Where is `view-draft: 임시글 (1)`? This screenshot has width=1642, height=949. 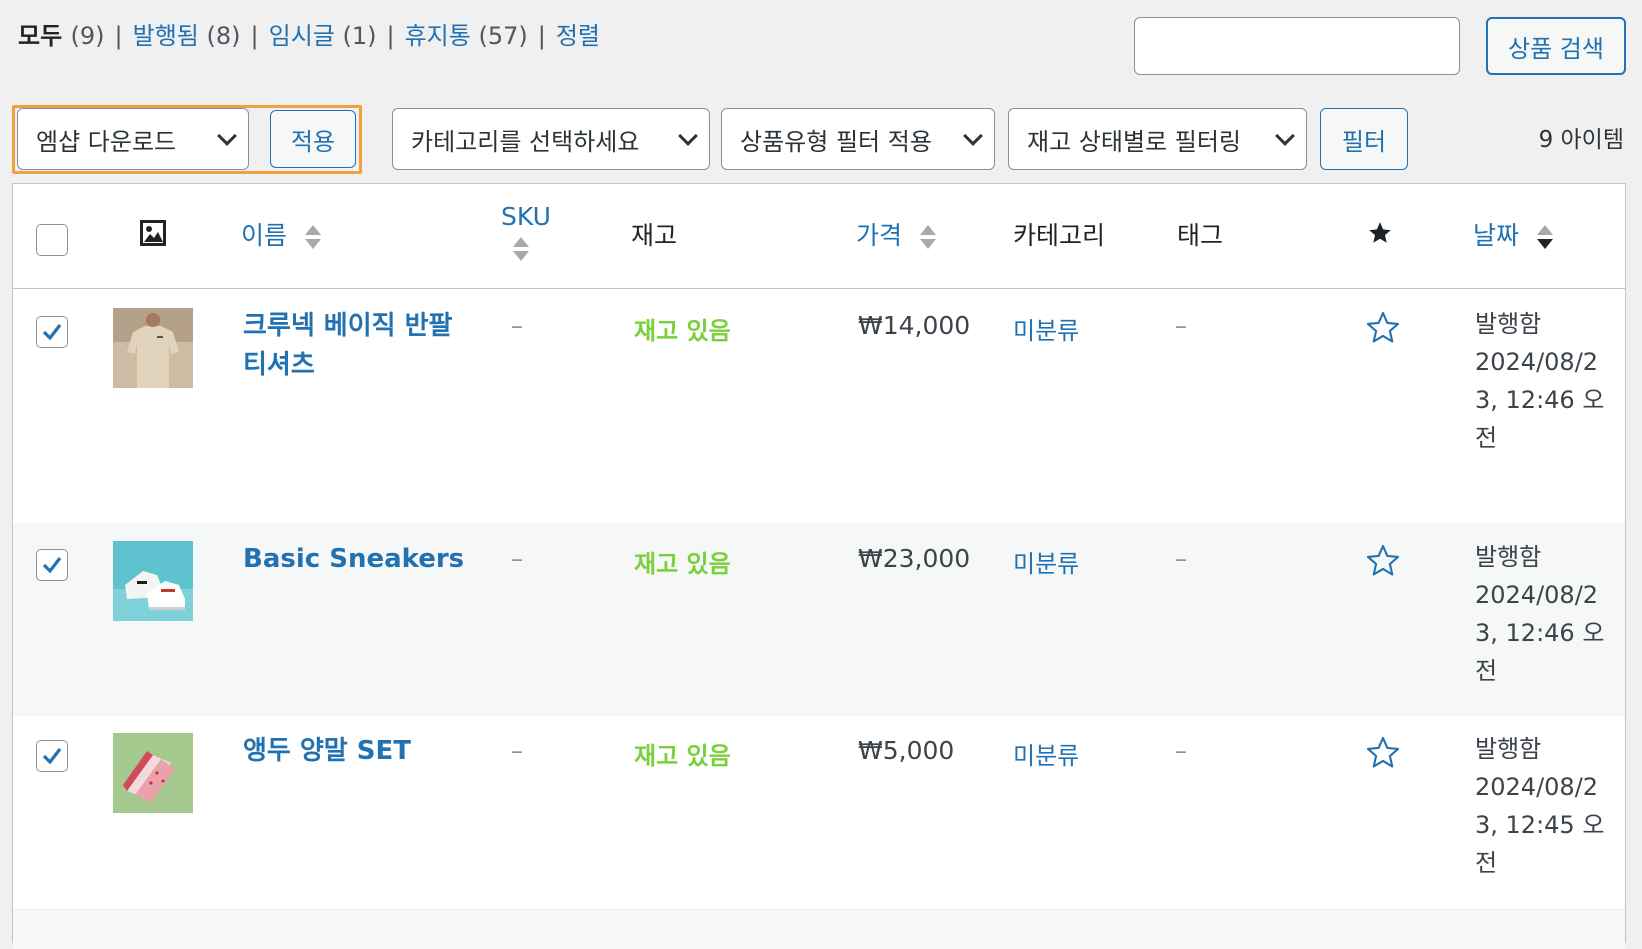
view-draft: 임시글 (1) is located at coordinates (323, 36).